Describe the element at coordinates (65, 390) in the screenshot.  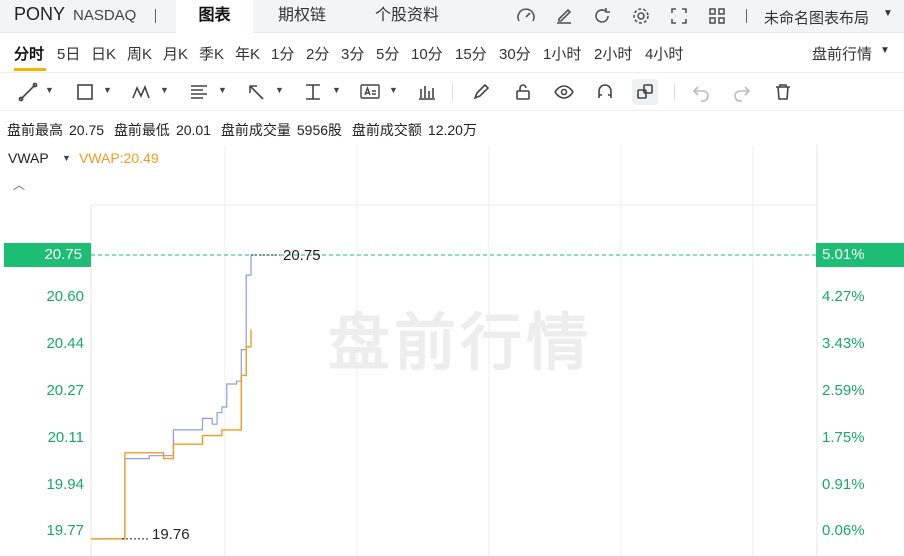
I see `y-tick-label: 20.27` at that location.